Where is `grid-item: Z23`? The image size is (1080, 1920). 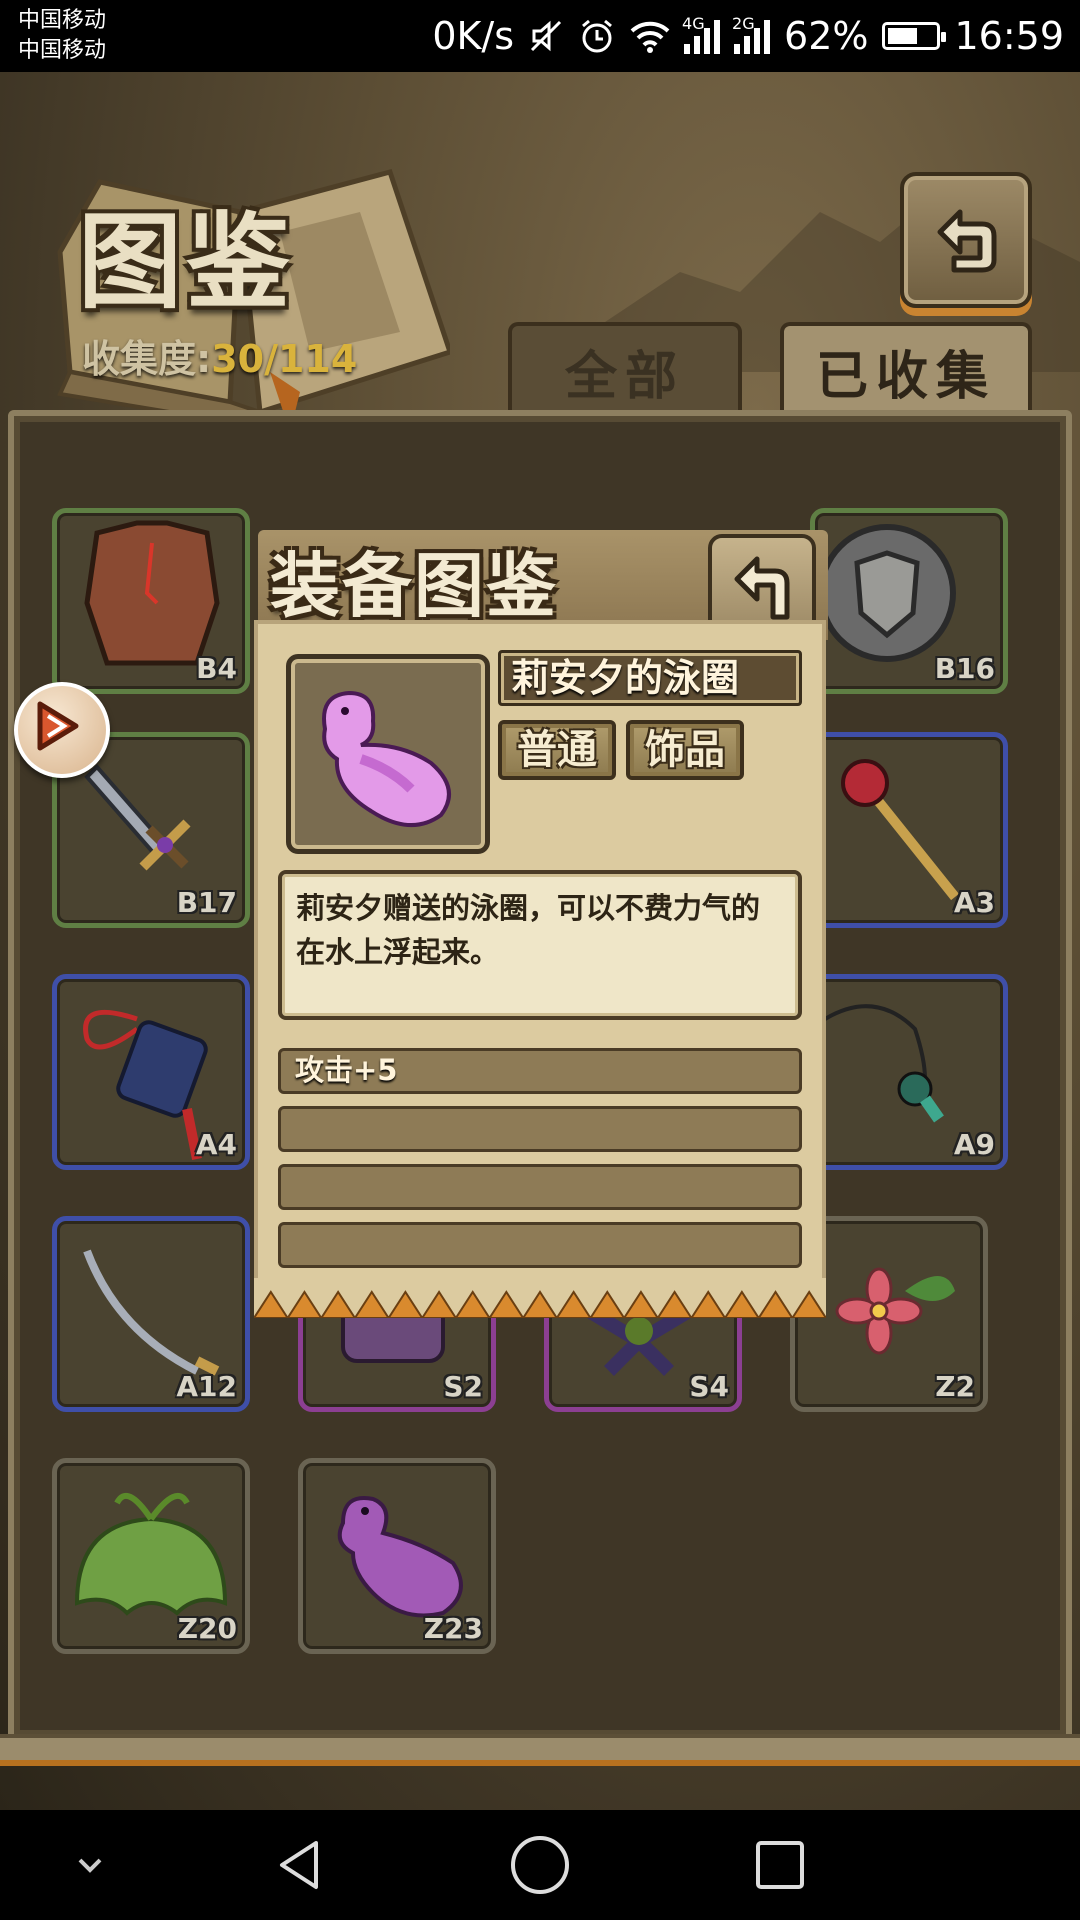 grid-item: Z23 is located at coordinates (397, 1556).